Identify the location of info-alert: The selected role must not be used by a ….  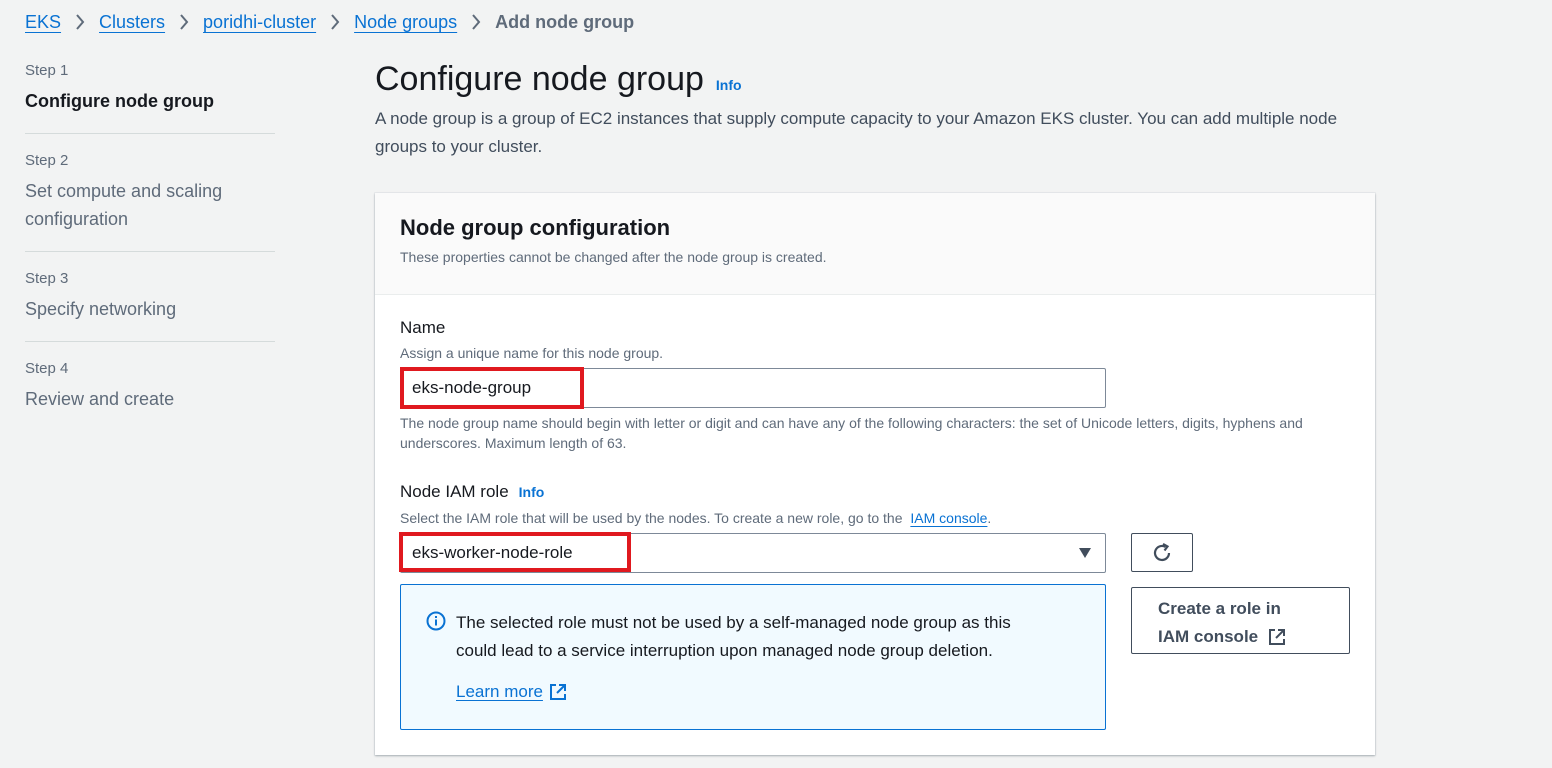
(753, 657).